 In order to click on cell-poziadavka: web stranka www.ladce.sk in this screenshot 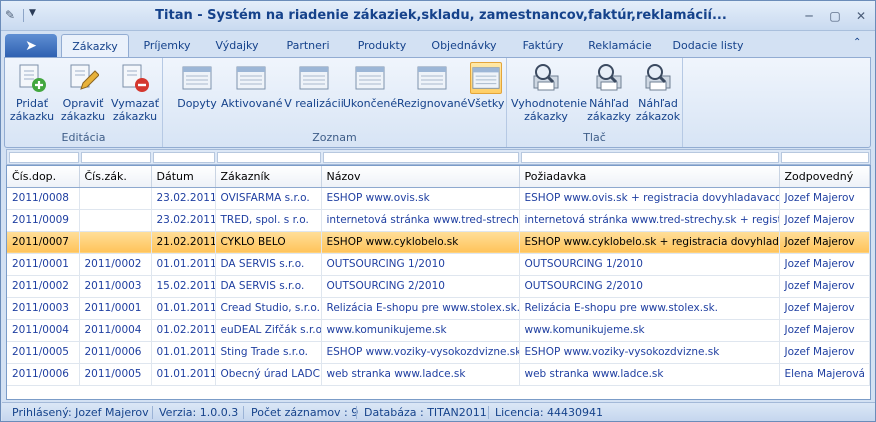, I will do `click(649, 374)`.